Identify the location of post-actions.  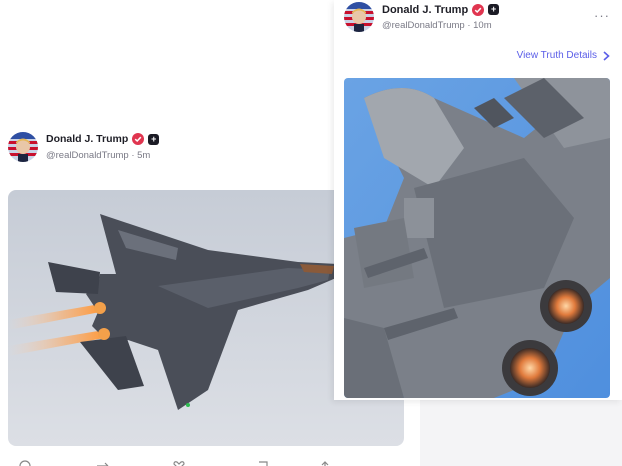
(210, 462).